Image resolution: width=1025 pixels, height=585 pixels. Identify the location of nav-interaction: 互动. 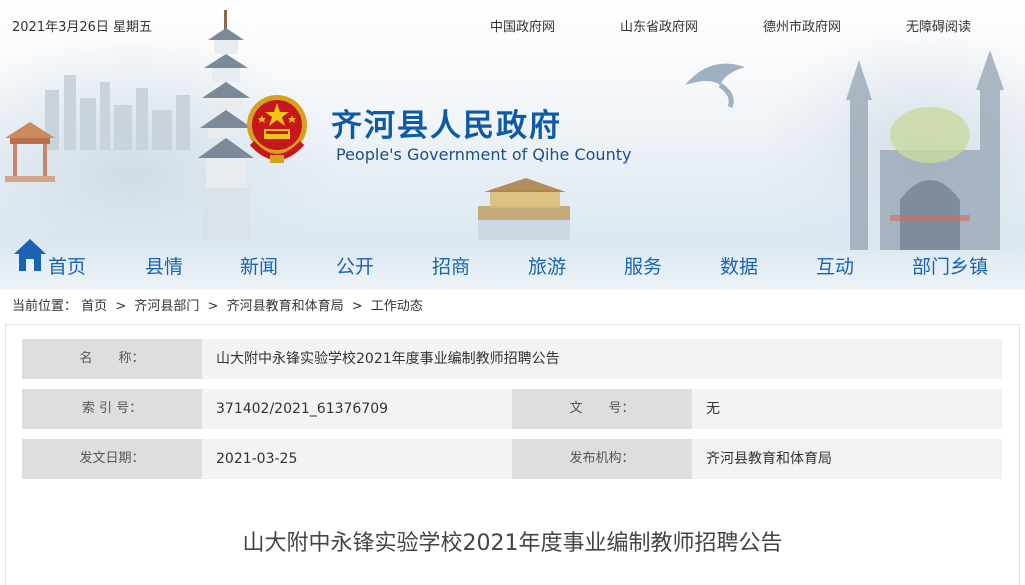
(835, 265).